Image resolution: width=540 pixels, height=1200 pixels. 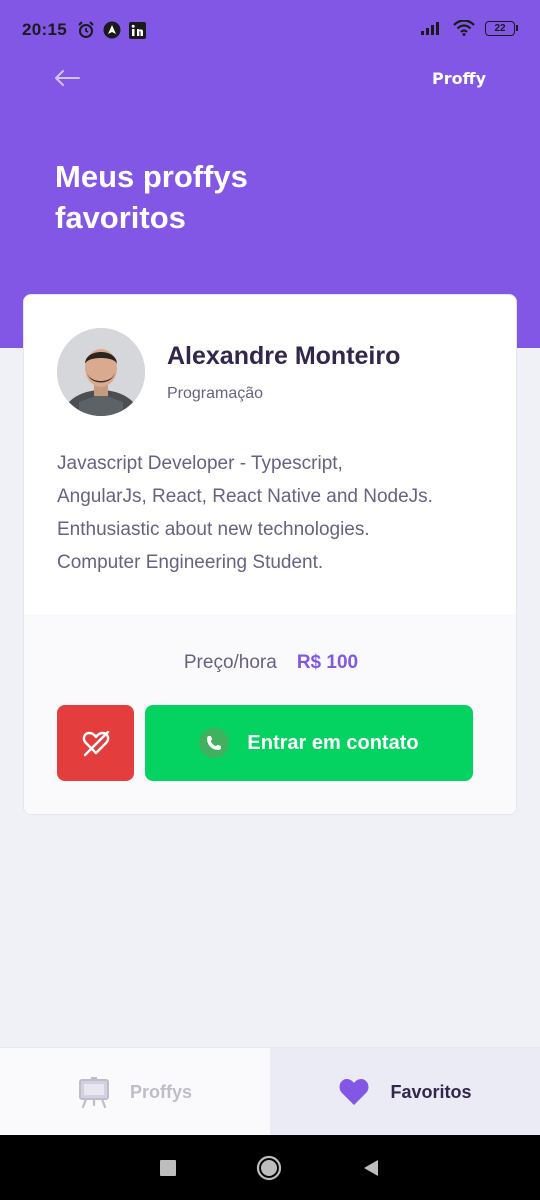 I want to click on contact-button: Entrar em contato, so click(x=309, y=743).